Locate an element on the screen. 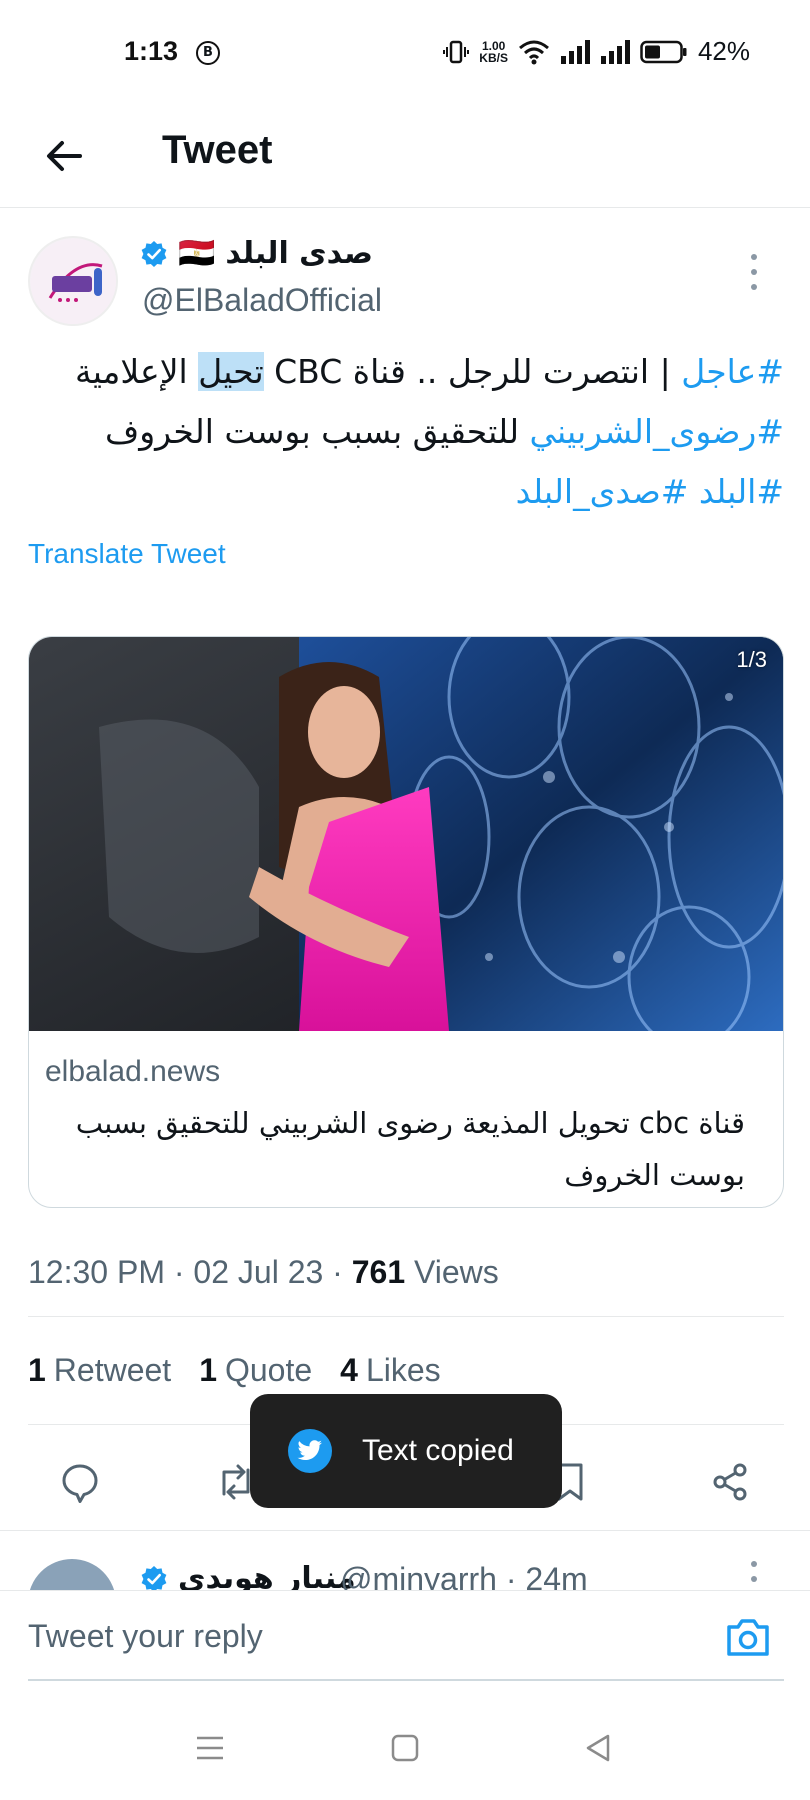 Image resolution: width=810 pixels, height=1800 pixels. tweet-date: 02 Jul 23 is located at coordinates (258, 1272).